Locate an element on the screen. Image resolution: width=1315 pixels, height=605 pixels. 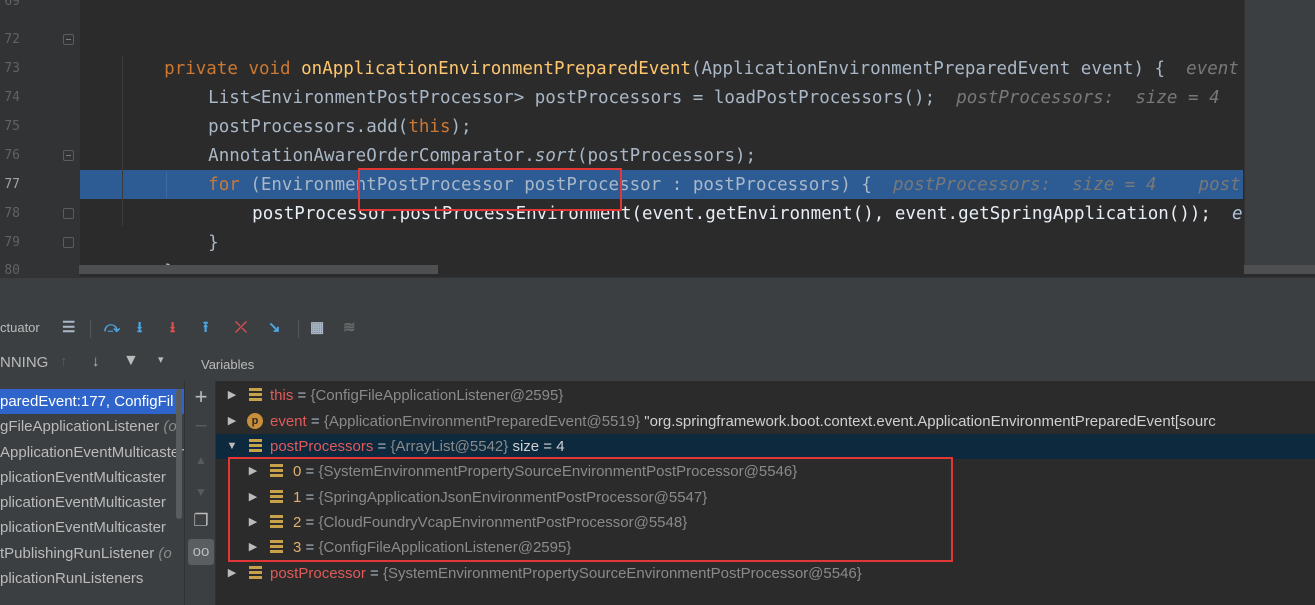
show-execution-point-icon: ☰ is located at coordinates (68, 328).